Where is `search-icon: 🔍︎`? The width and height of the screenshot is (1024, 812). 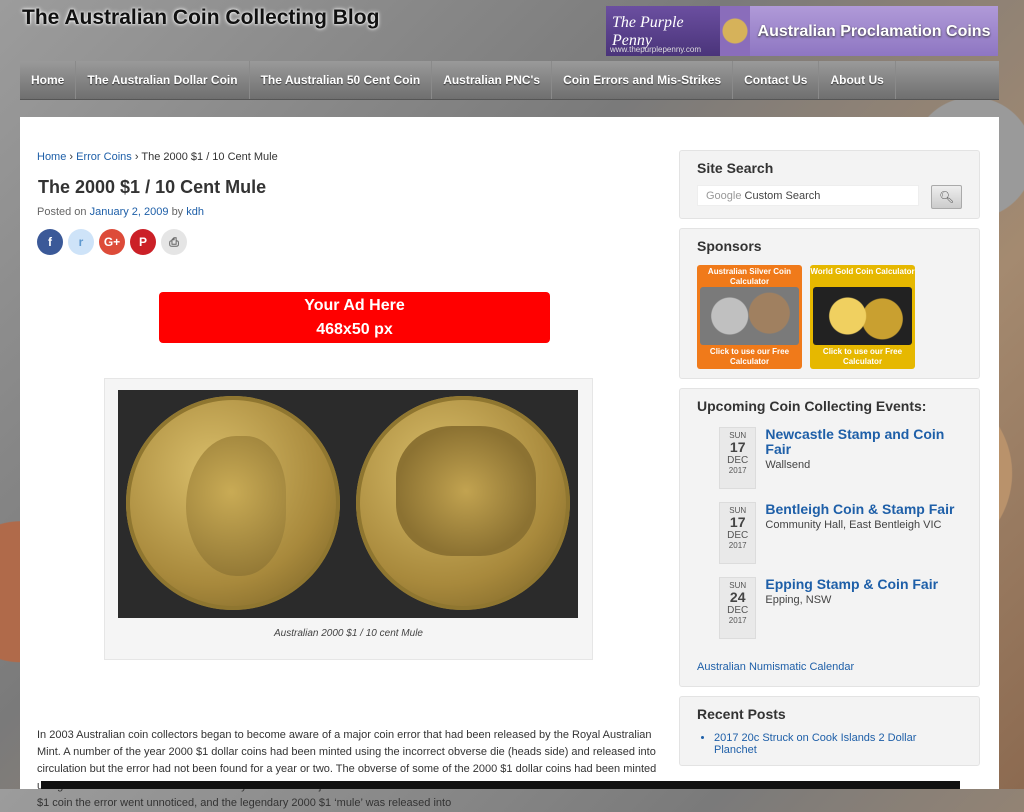
search-icon: 🔍︎ is located at coordinates (947, 197).